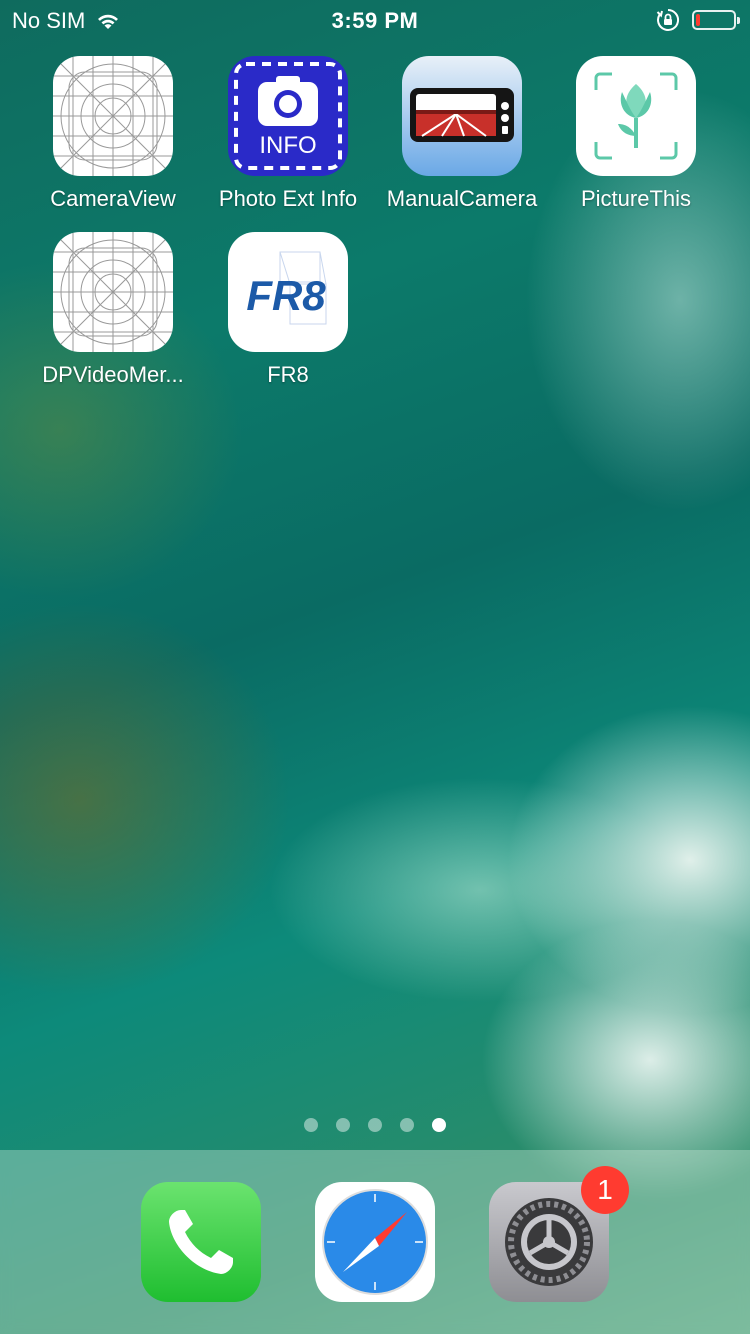 The image size is (750, 1334). I want to click on dock-app-phone, so click(201, 1242).